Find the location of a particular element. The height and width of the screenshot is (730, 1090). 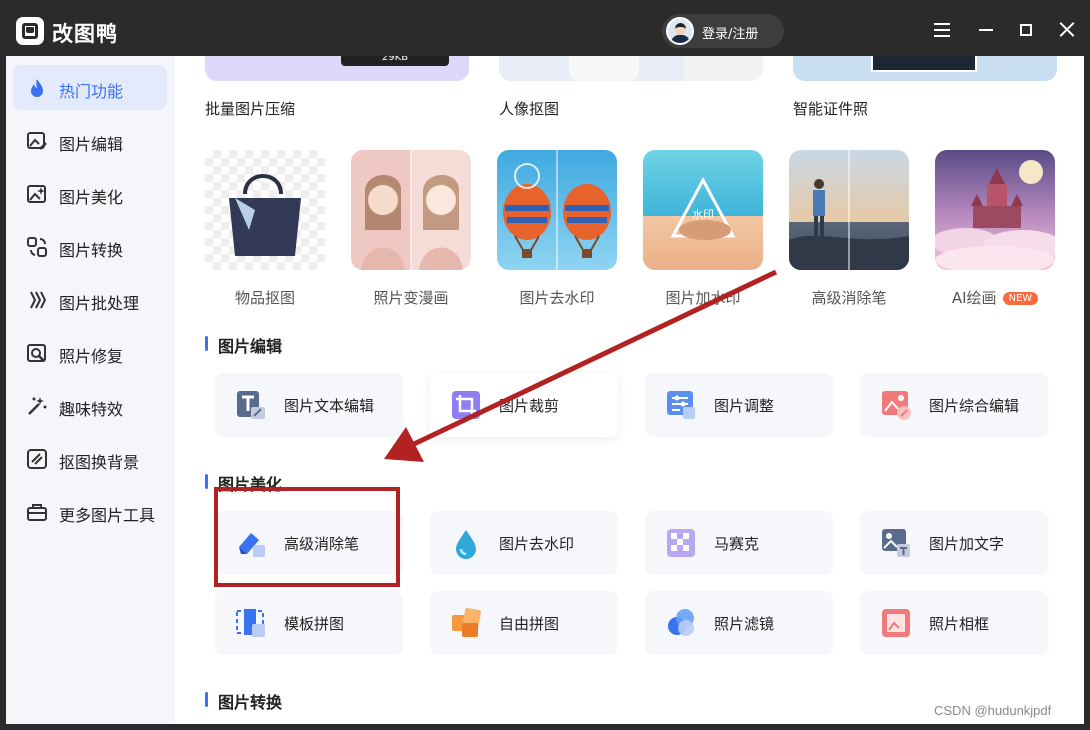

watermark-text: CSDN @hudunkjpdf is located at coordinates (993, 710).